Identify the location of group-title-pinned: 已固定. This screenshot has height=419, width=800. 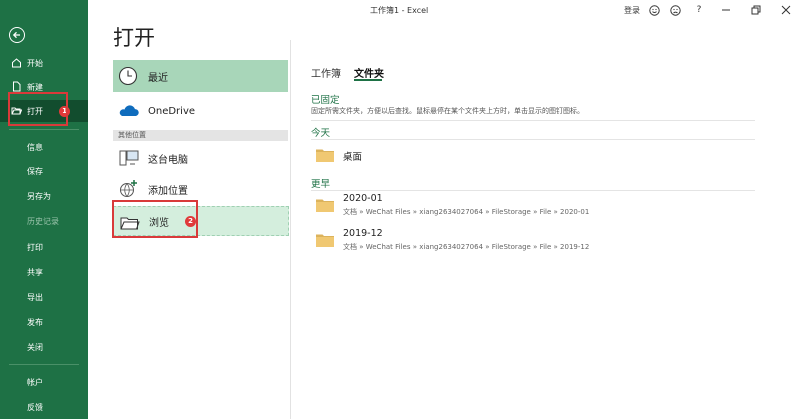
(325, 100).